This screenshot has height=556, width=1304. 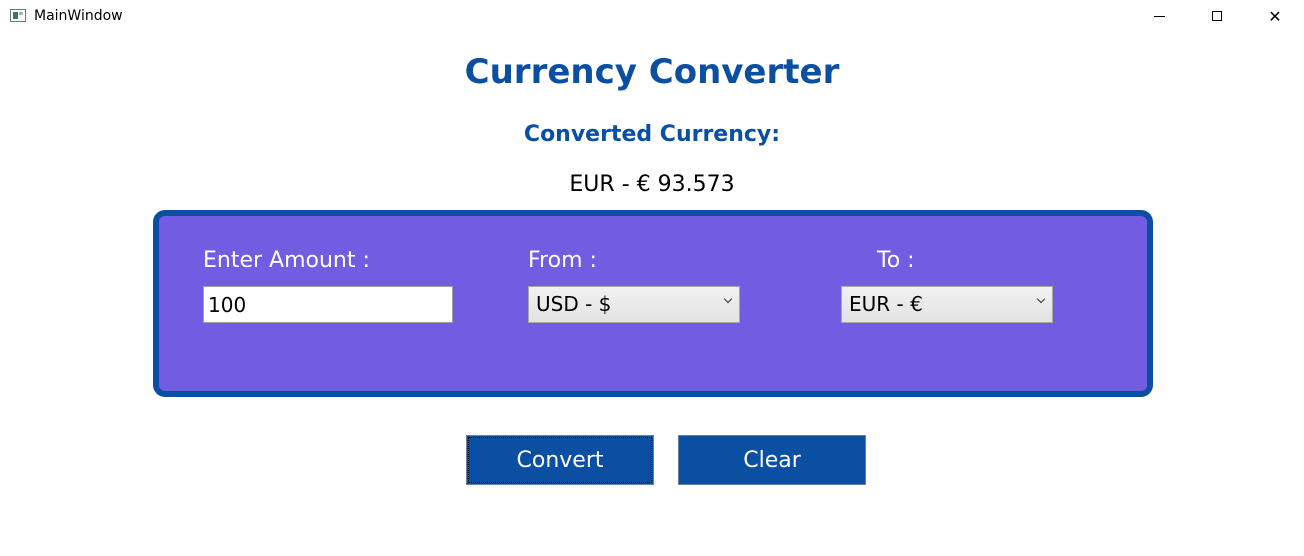 I want to click on minimize-button, so click(x=1159, y=16).